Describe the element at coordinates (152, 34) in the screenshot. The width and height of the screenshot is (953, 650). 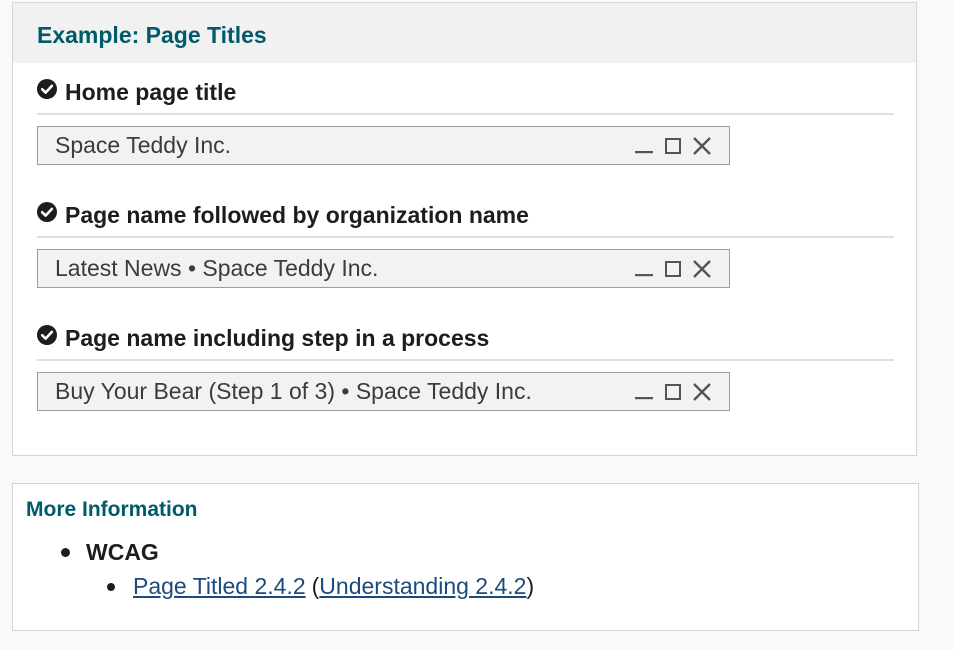
I see `example-heading: Example: Page Titles` at that location.